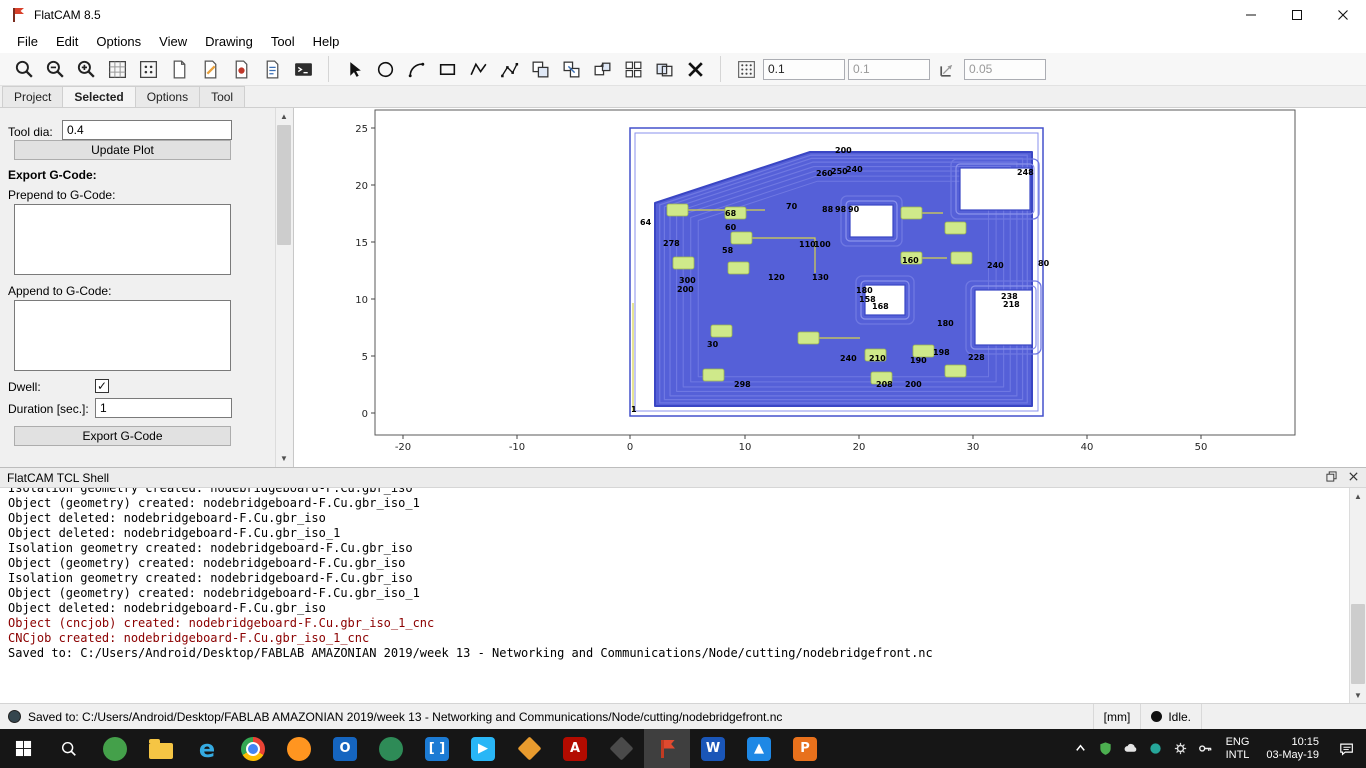 Image resolution: width=1366 pixels, height=768 pixels. I want to click on tab-selected: Selected, so click(99, 96).